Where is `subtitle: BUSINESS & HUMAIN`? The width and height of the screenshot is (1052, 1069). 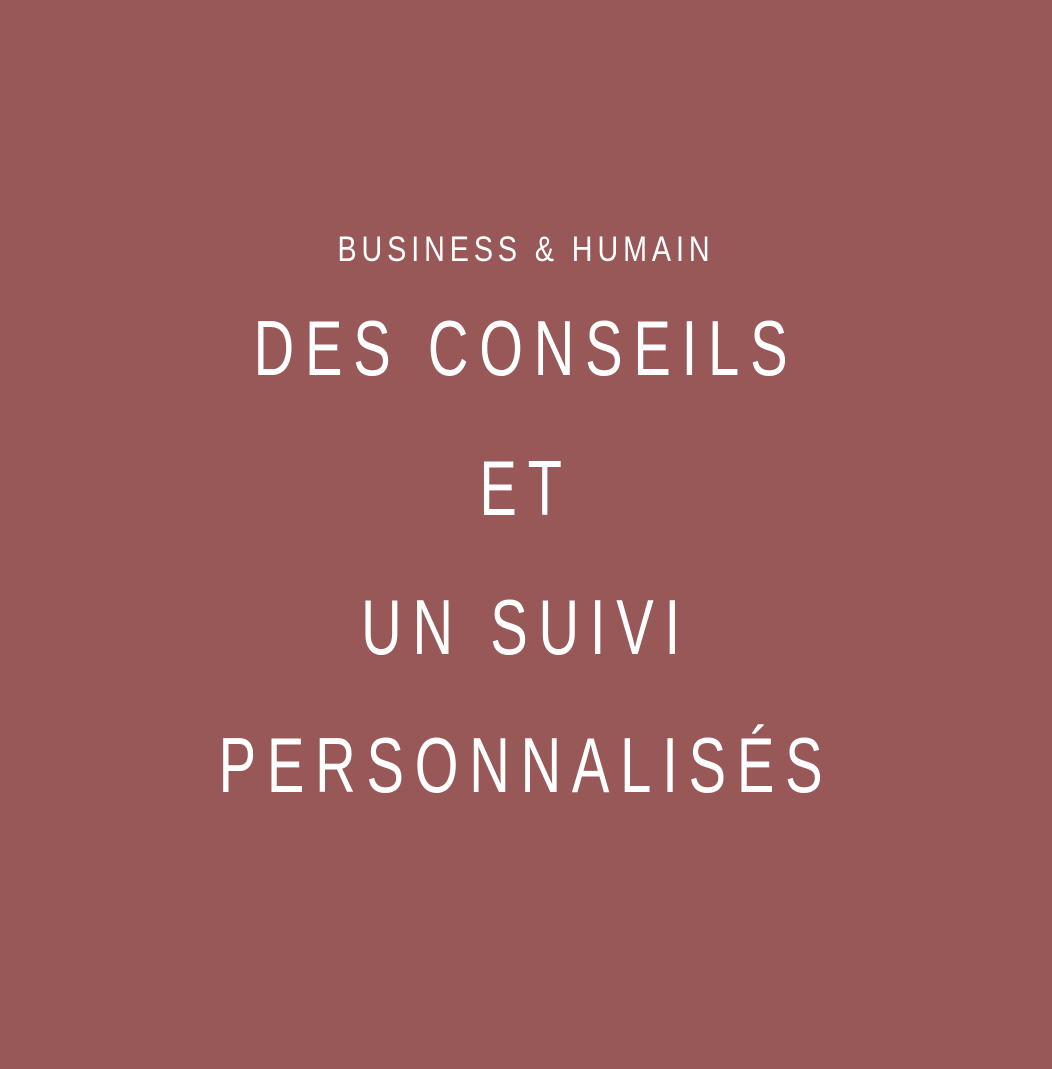
subtitle: BUSINESS & HUMAIN is located at coordinates (526, 249).